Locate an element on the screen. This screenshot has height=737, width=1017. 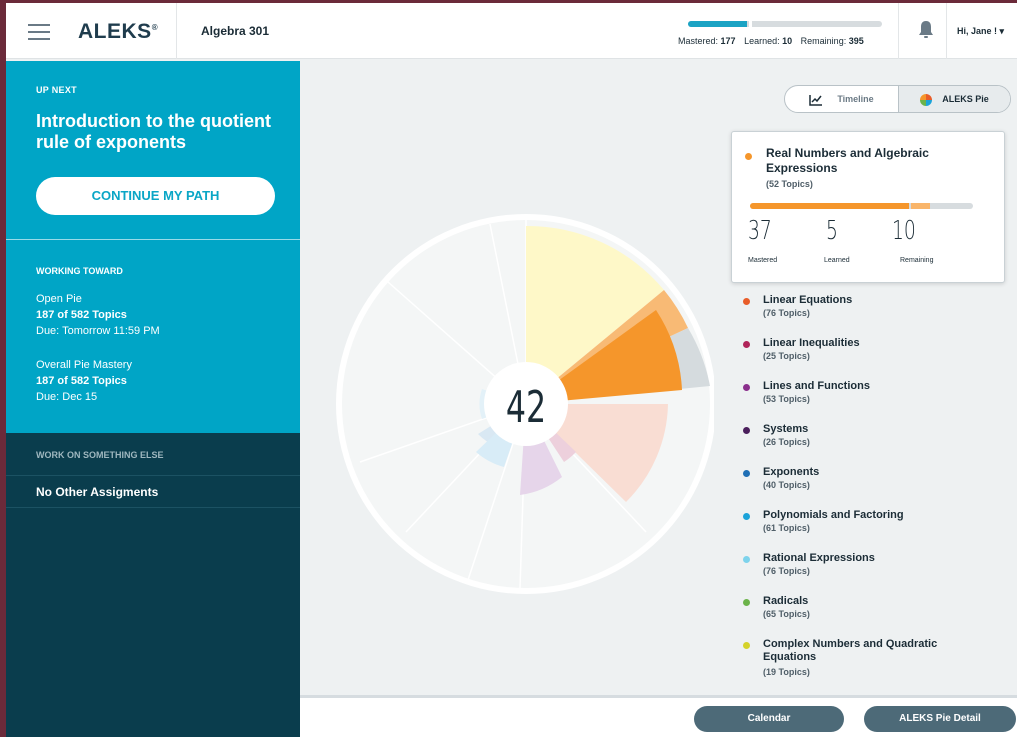
legend-category-name: Rational Expressions is located at coordinates (819, 558).